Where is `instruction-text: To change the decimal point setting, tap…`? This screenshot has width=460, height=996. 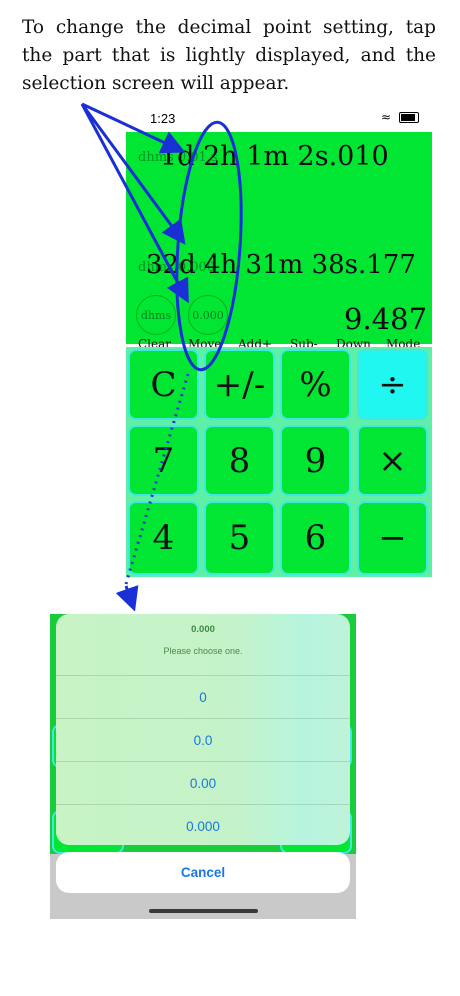 instruction-text: To change the decimal point setting, tap… is located at coordinates (229, 55).